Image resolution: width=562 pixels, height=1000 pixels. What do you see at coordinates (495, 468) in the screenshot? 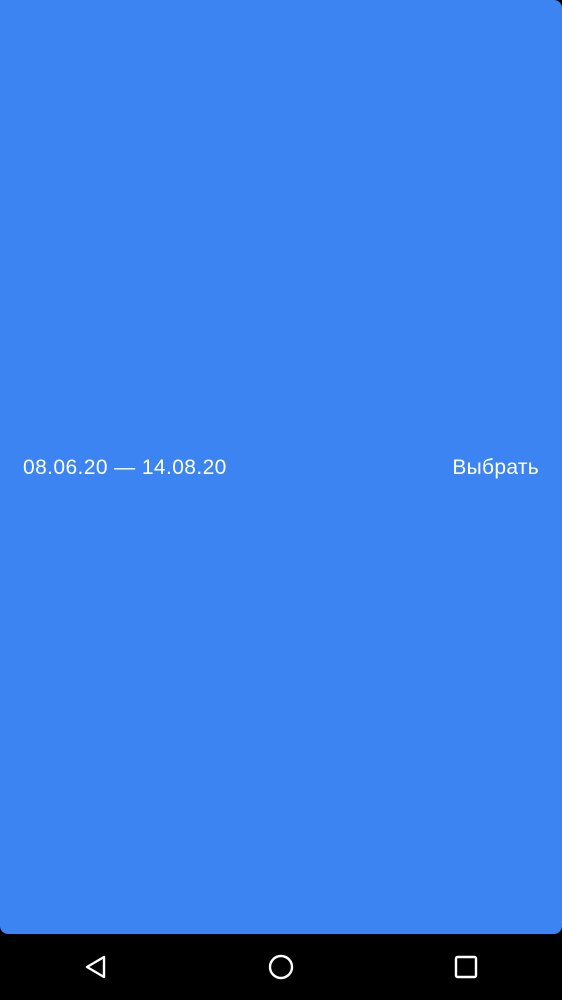
I see `choose-button: Выбрать` at bounding box center [495, 468].